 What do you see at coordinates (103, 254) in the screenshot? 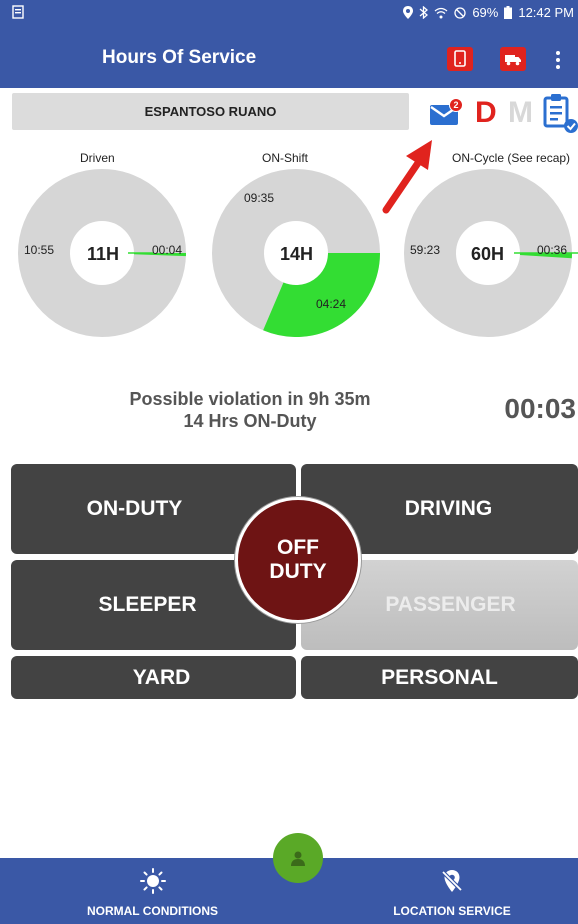
I see `gauge-driven-center: 11H` at bounding box center [103, 254].